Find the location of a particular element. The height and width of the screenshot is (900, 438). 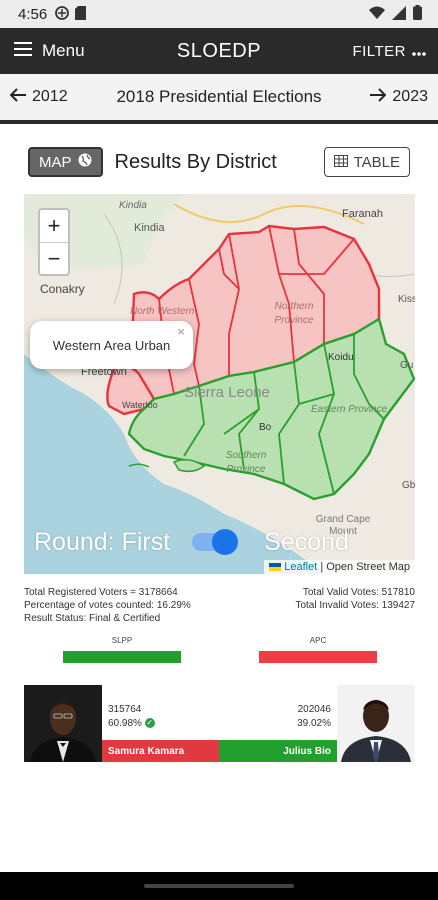

hamburger-icon is located at coordinates (23, 51).